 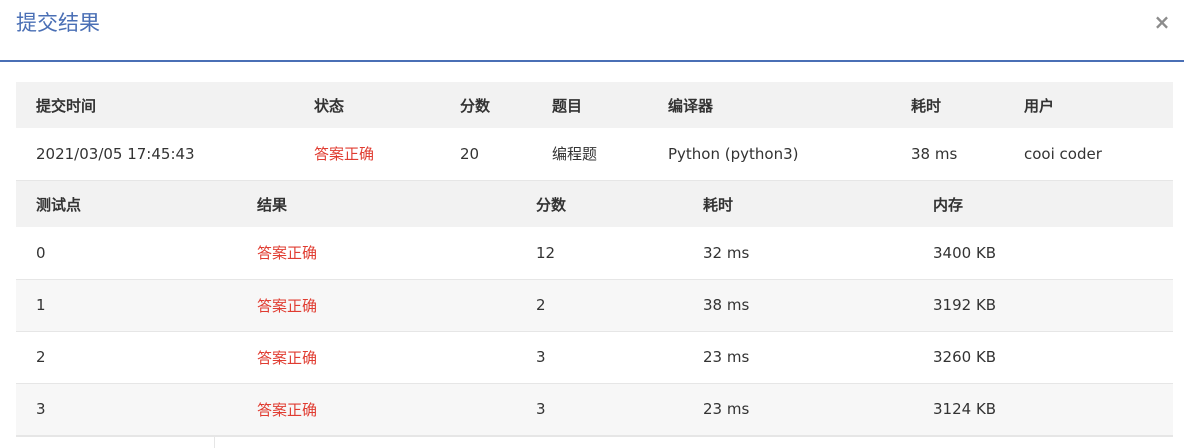 What do you see at coordinates (594, 253) in the screenshot?
I see `table-row: 0 答案正确 12 32 ms 3400 KB` at bounding box center [594, 253].